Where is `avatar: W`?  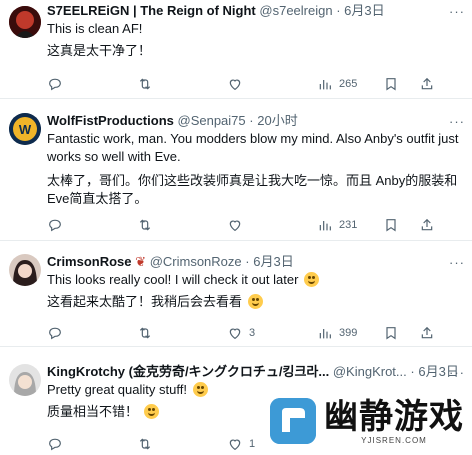 avatar: W is located at coordinates (25, 129).